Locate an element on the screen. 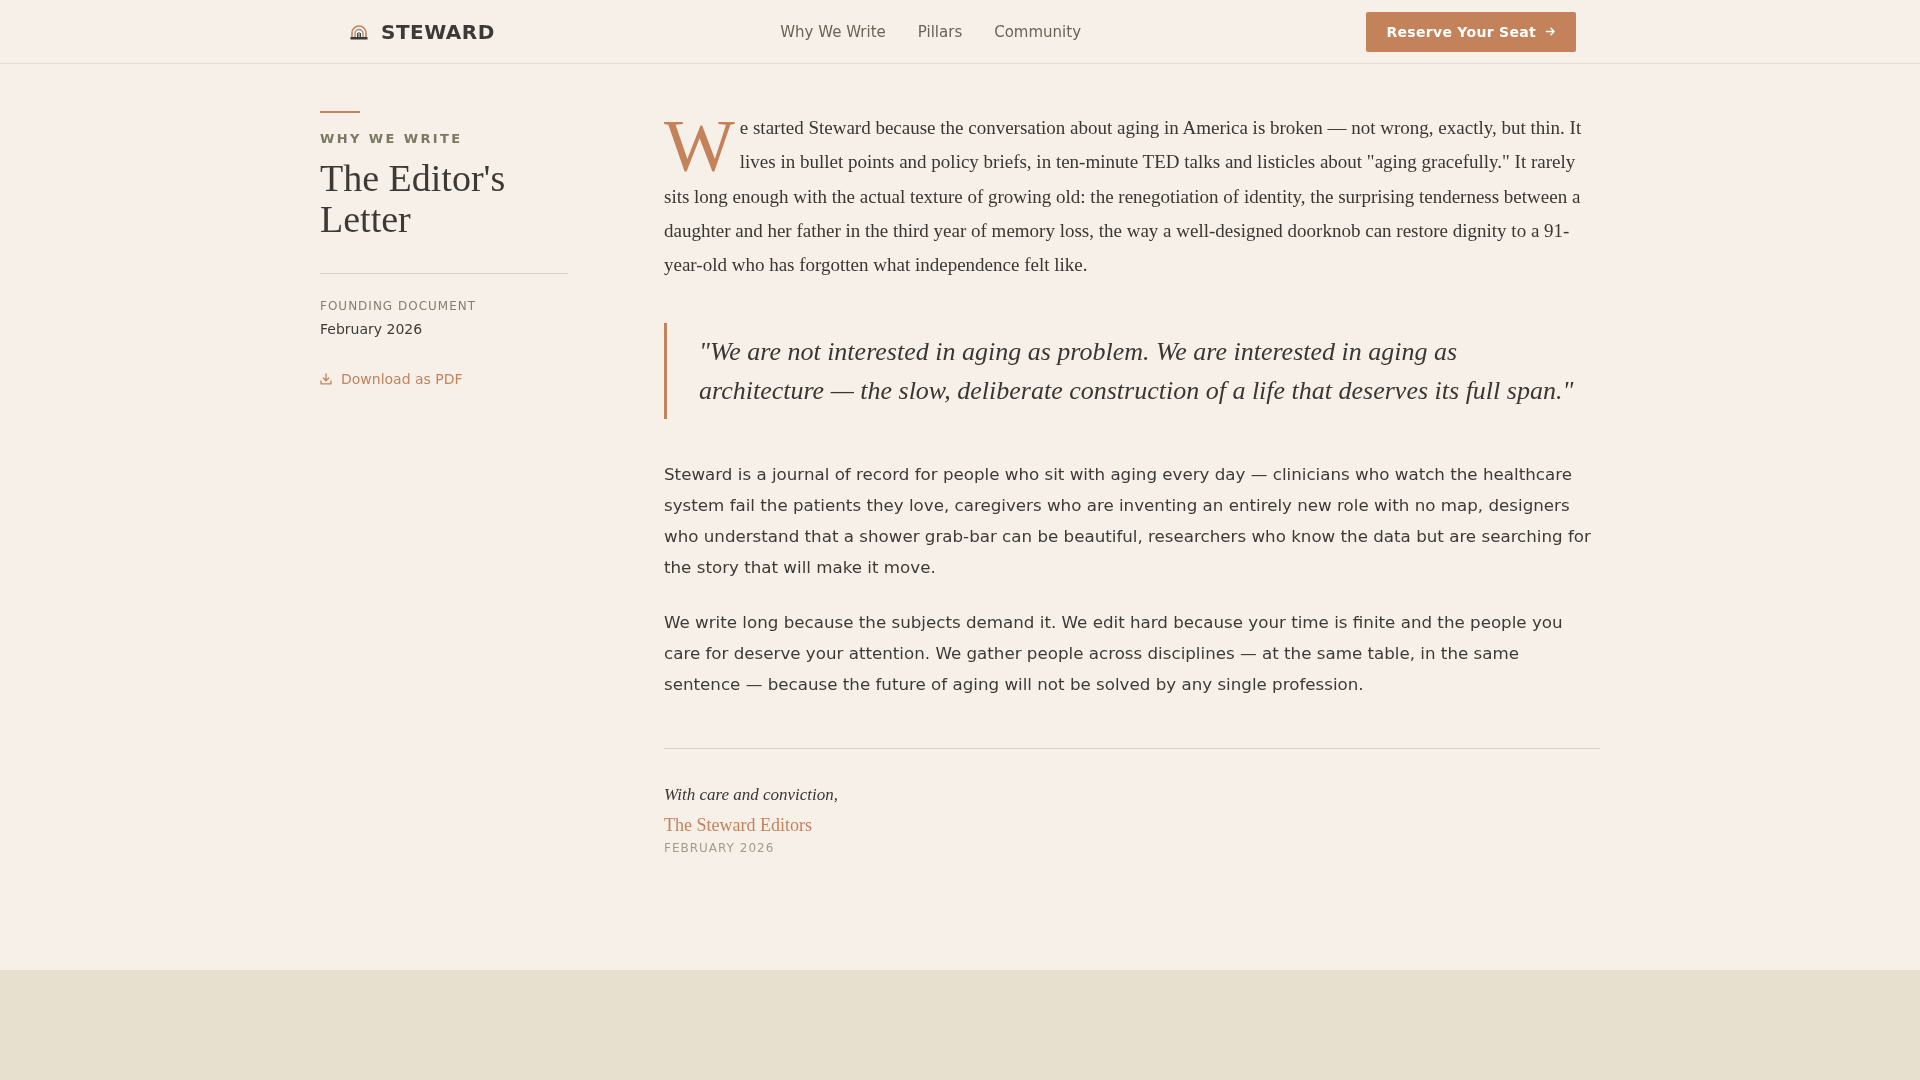 The image size is (1920, 1080). reserve-seat-button: Reserve Your Seat is located at coordinates (1471, 31).